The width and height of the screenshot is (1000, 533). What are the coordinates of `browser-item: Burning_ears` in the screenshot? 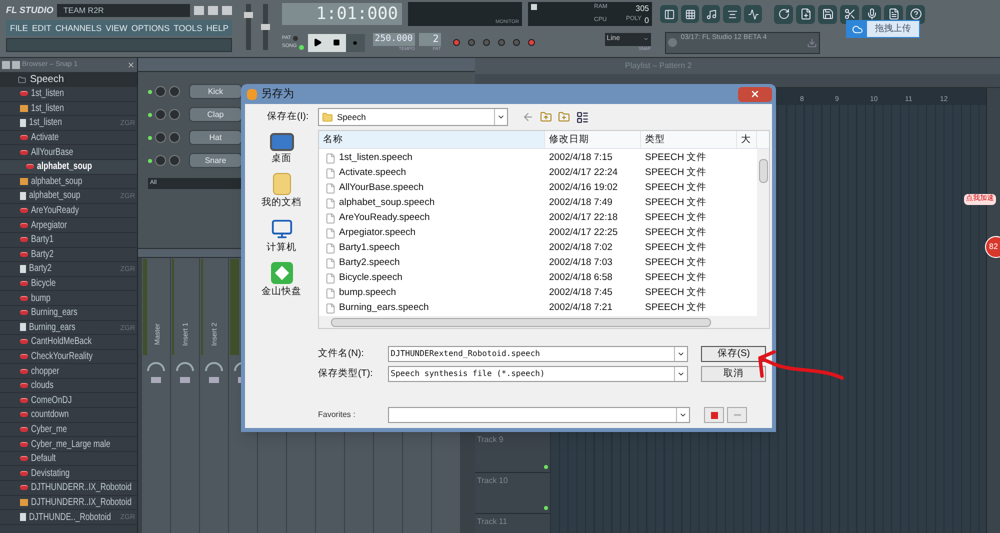 It's located at (68, 313).